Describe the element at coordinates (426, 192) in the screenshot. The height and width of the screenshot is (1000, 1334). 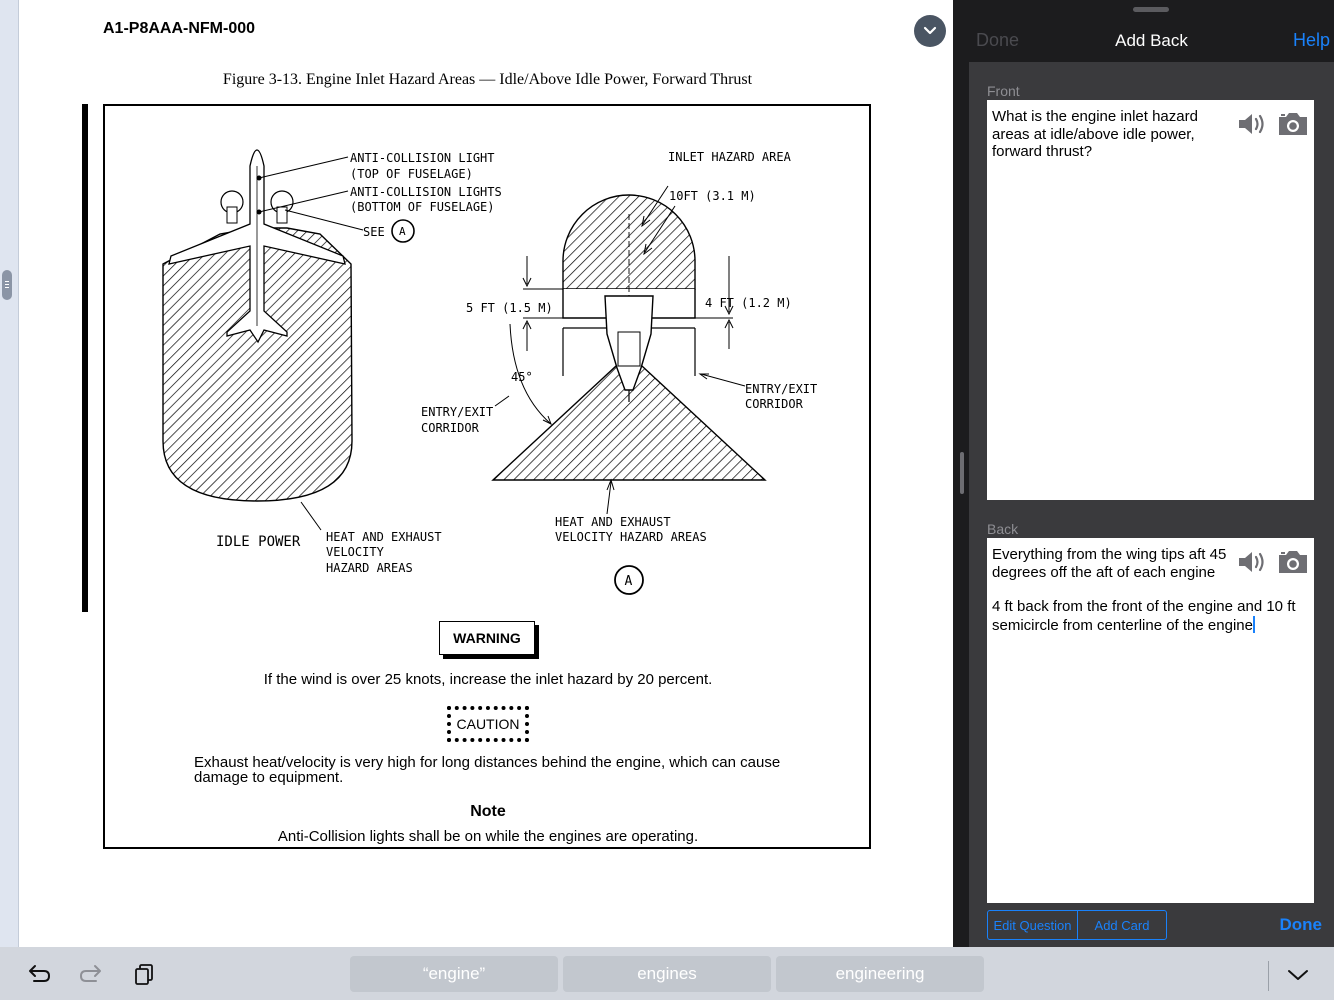
I see `label-anti-collision-bottom: ANTI-COLLISION LIGHTS` at that location.